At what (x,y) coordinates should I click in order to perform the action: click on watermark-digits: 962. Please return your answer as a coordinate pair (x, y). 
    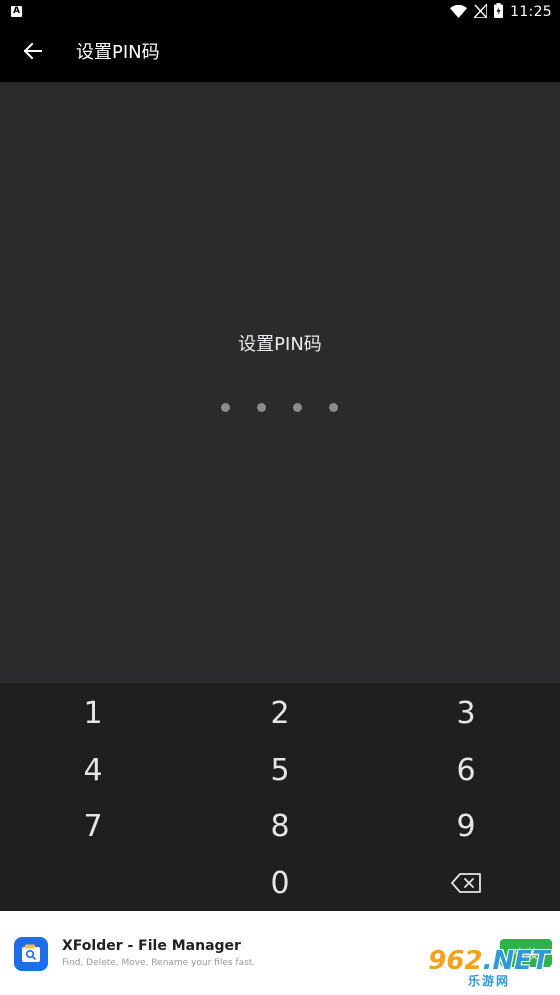
    Looking at the image, I should click on (455, 961).